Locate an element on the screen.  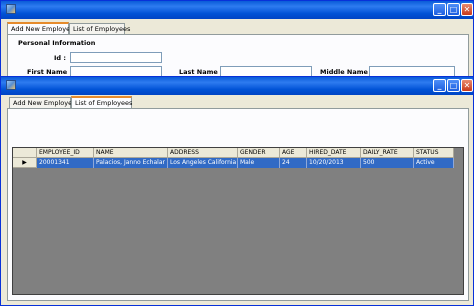
id-field is located at coordinates (116, 57).